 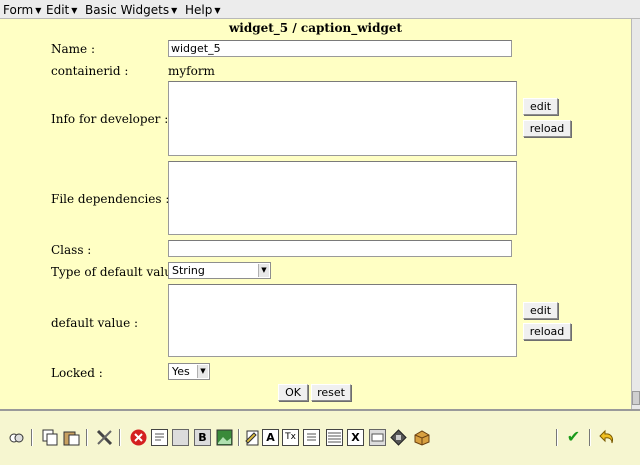 What do you see at coordinates (180, 437) in the screenshot?
I see `blank-icon` at bounding box center [180, 437].